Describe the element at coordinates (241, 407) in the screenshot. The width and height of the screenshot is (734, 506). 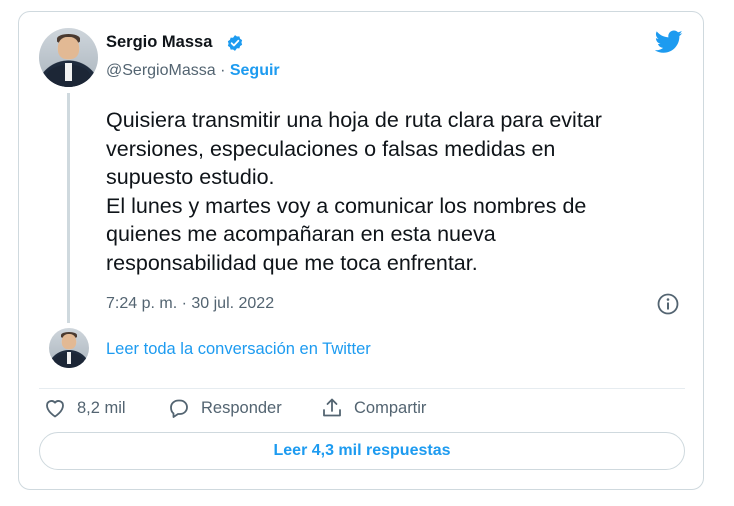
I see `reply-label: Responder` at that location.